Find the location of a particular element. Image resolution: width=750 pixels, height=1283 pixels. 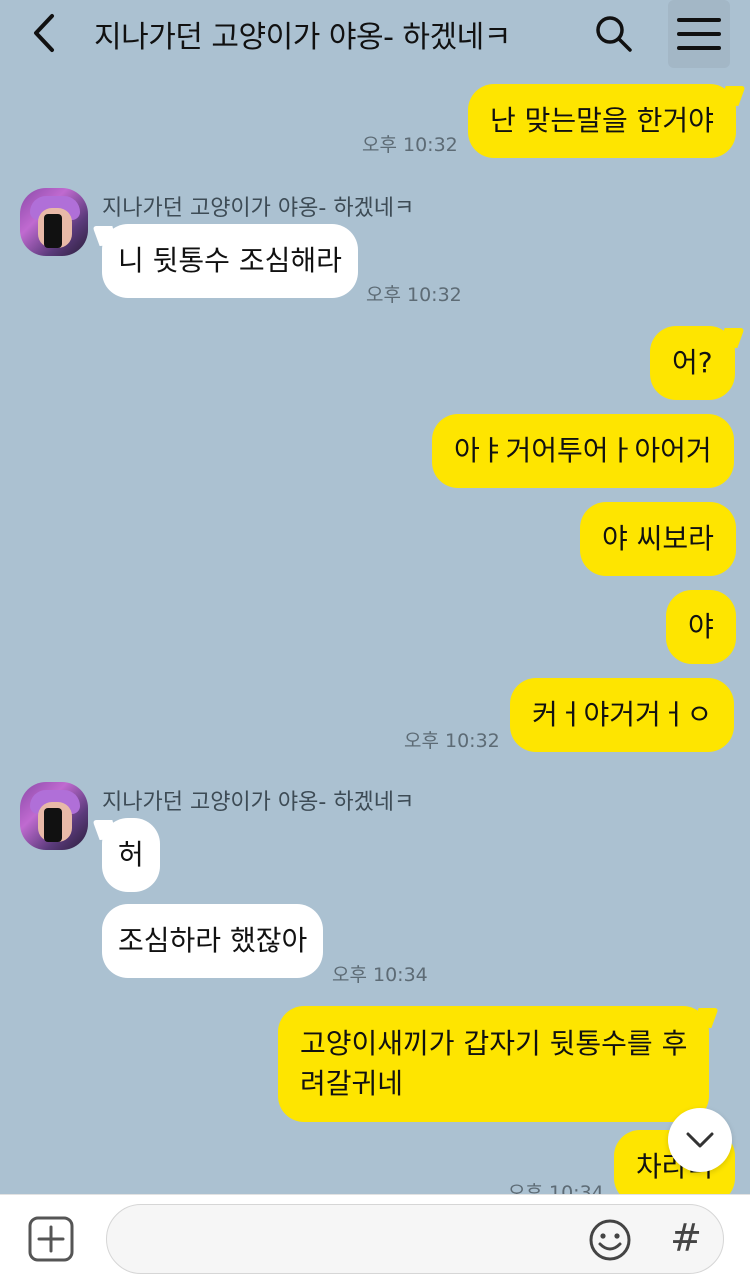

back-button is located at coordinates (44, 33).